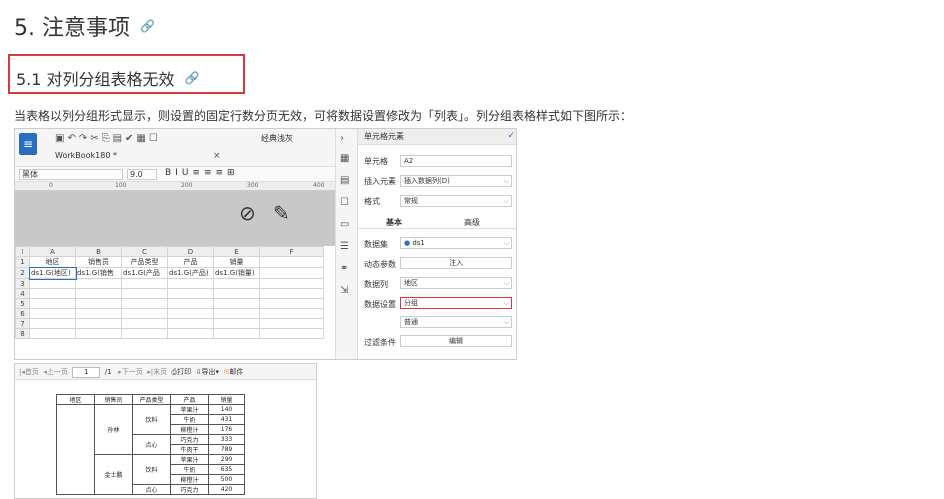 This screenshot has height=499, width=944. What do you see at coordinates (22, 293) in the screenshot?
I see `row-header: 4` at bounding box center [22, 293].